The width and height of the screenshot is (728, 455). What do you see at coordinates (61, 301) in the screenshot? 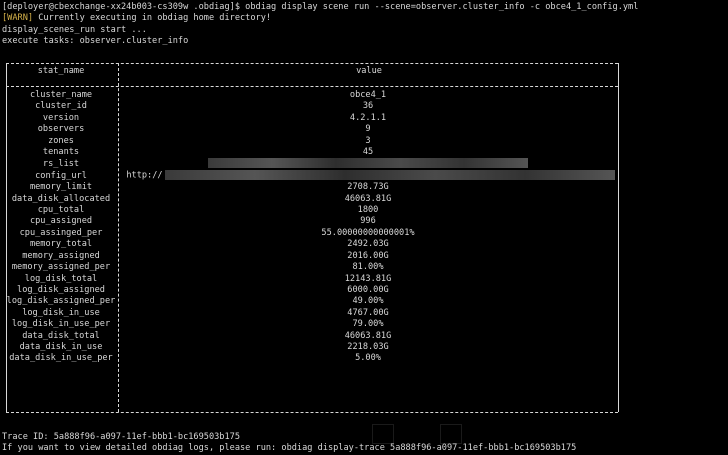
I see `stat-name-cell: log_disk_assigned_per` at bounding box center [61, 301].